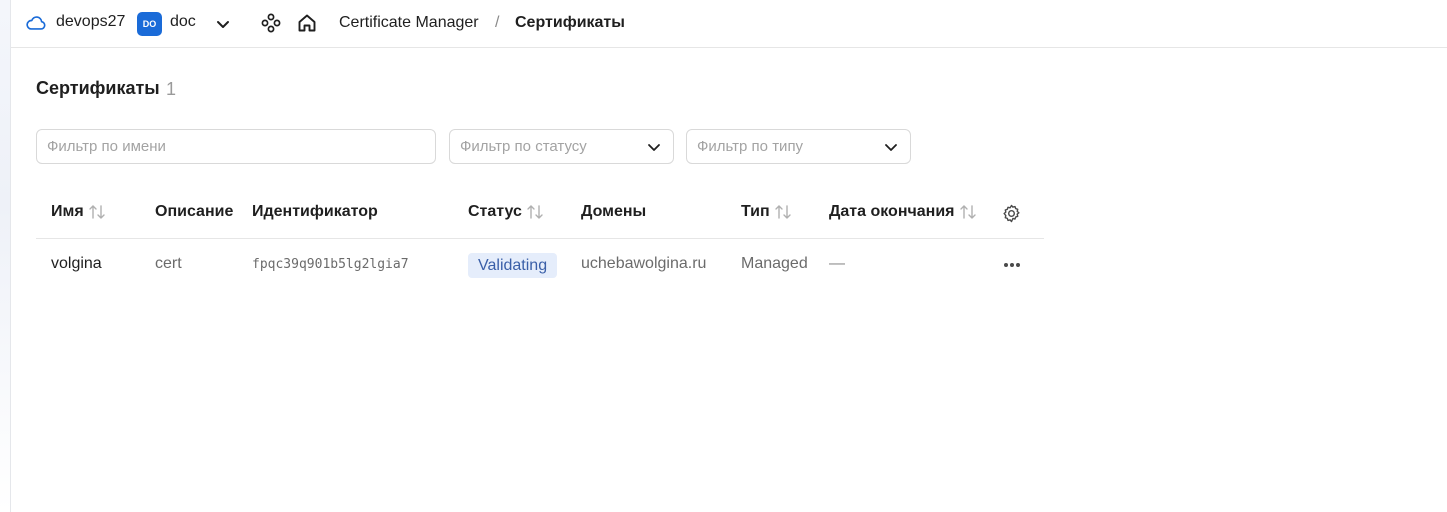 The image size is (1447, 512). Describe the element at coordinates (1011, 213) in the screenshot. I see `gear-icon` at that location.